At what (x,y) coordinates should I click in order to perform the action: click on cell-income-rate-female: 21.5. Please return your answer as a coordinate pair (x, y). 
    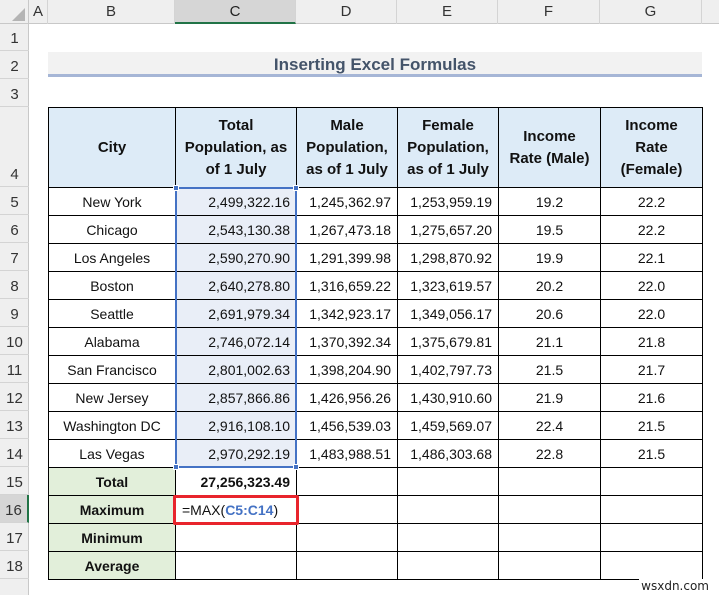
    Looking at the image, I should click on (651, 425).